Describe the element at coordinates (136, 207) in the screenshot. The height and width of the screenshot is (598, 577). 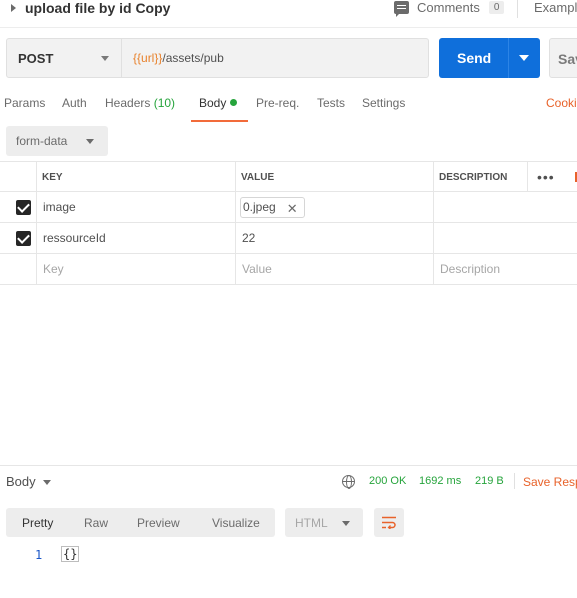
I see `key-cell: image` at that location.